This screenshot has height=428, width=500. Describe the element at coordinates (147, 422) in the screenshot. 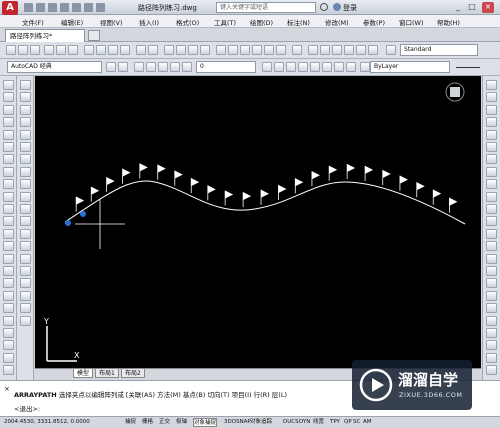

I see `grid-toggle: 栅格` at that location.